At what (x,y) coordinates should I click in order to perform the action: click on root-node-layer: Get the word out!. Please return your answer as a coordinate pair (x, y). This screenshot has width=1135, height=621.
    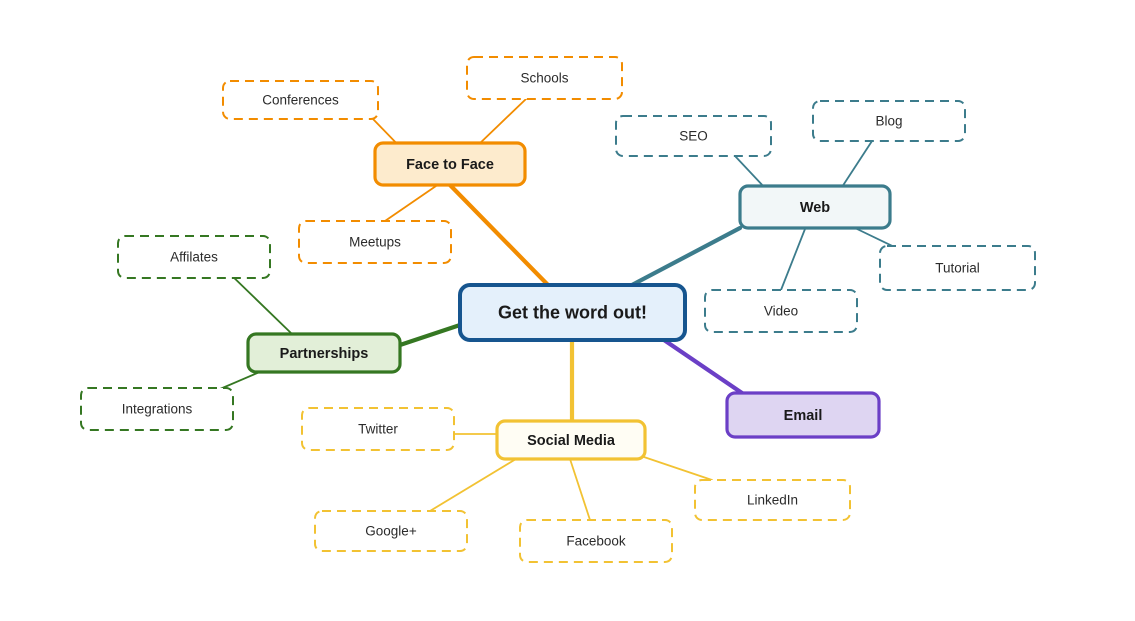
    Looking at the image, I should click on (572, 312).